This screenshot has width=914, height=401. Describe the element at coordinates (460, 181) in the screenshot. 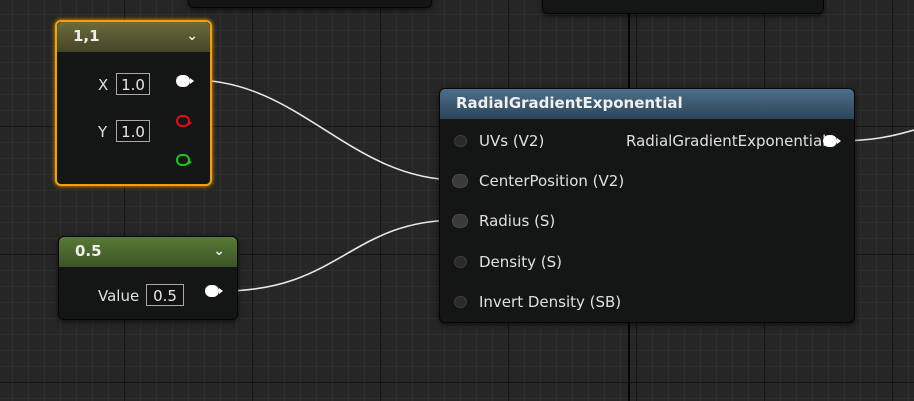

I see `input-pin-centerposition` at that location.